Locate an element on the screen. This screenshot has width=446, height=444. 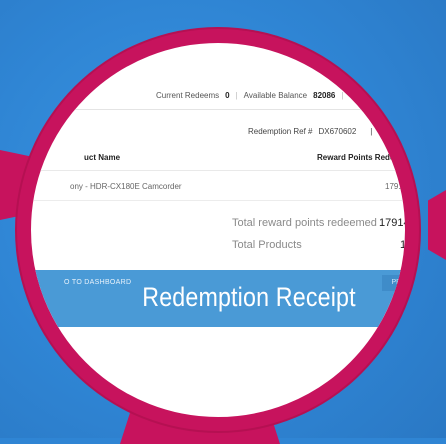
receipt-banner: O TO DASHBOARD PRINT Redemption Receipt is located at coordinates (219, 298).